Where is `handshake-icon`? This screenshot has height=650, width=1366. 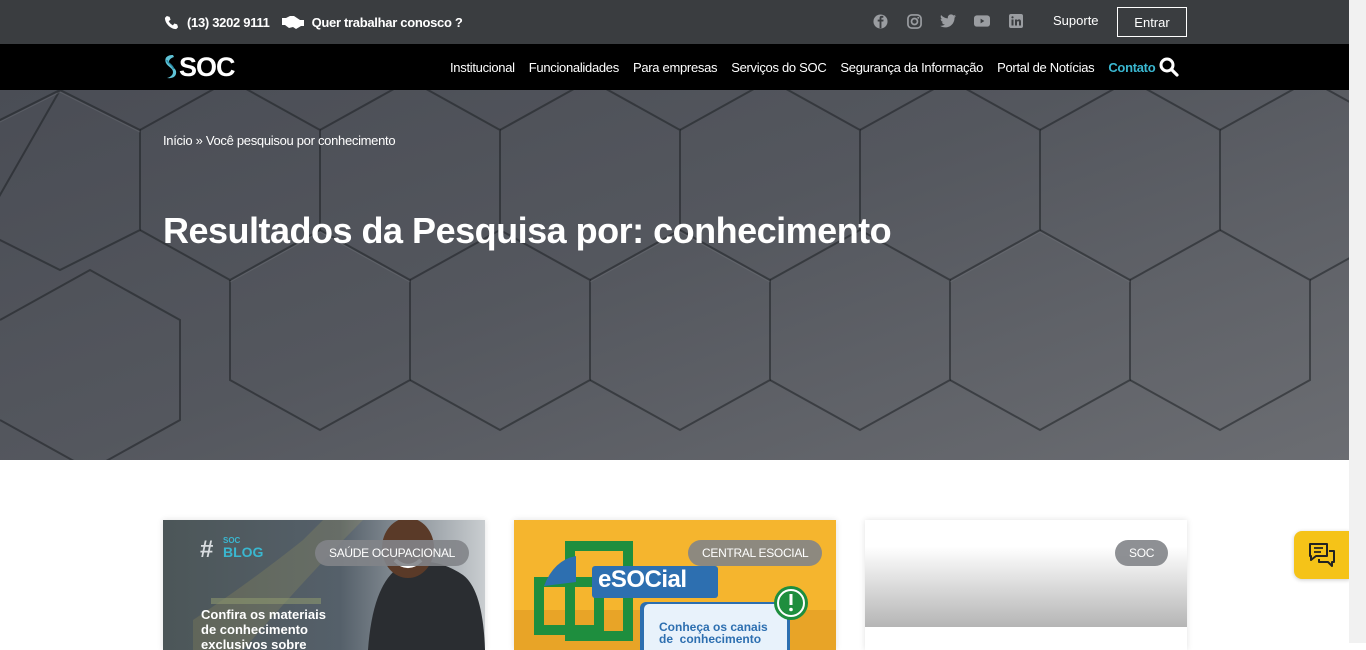
handshake-icon is located at coordinates (292, 22).